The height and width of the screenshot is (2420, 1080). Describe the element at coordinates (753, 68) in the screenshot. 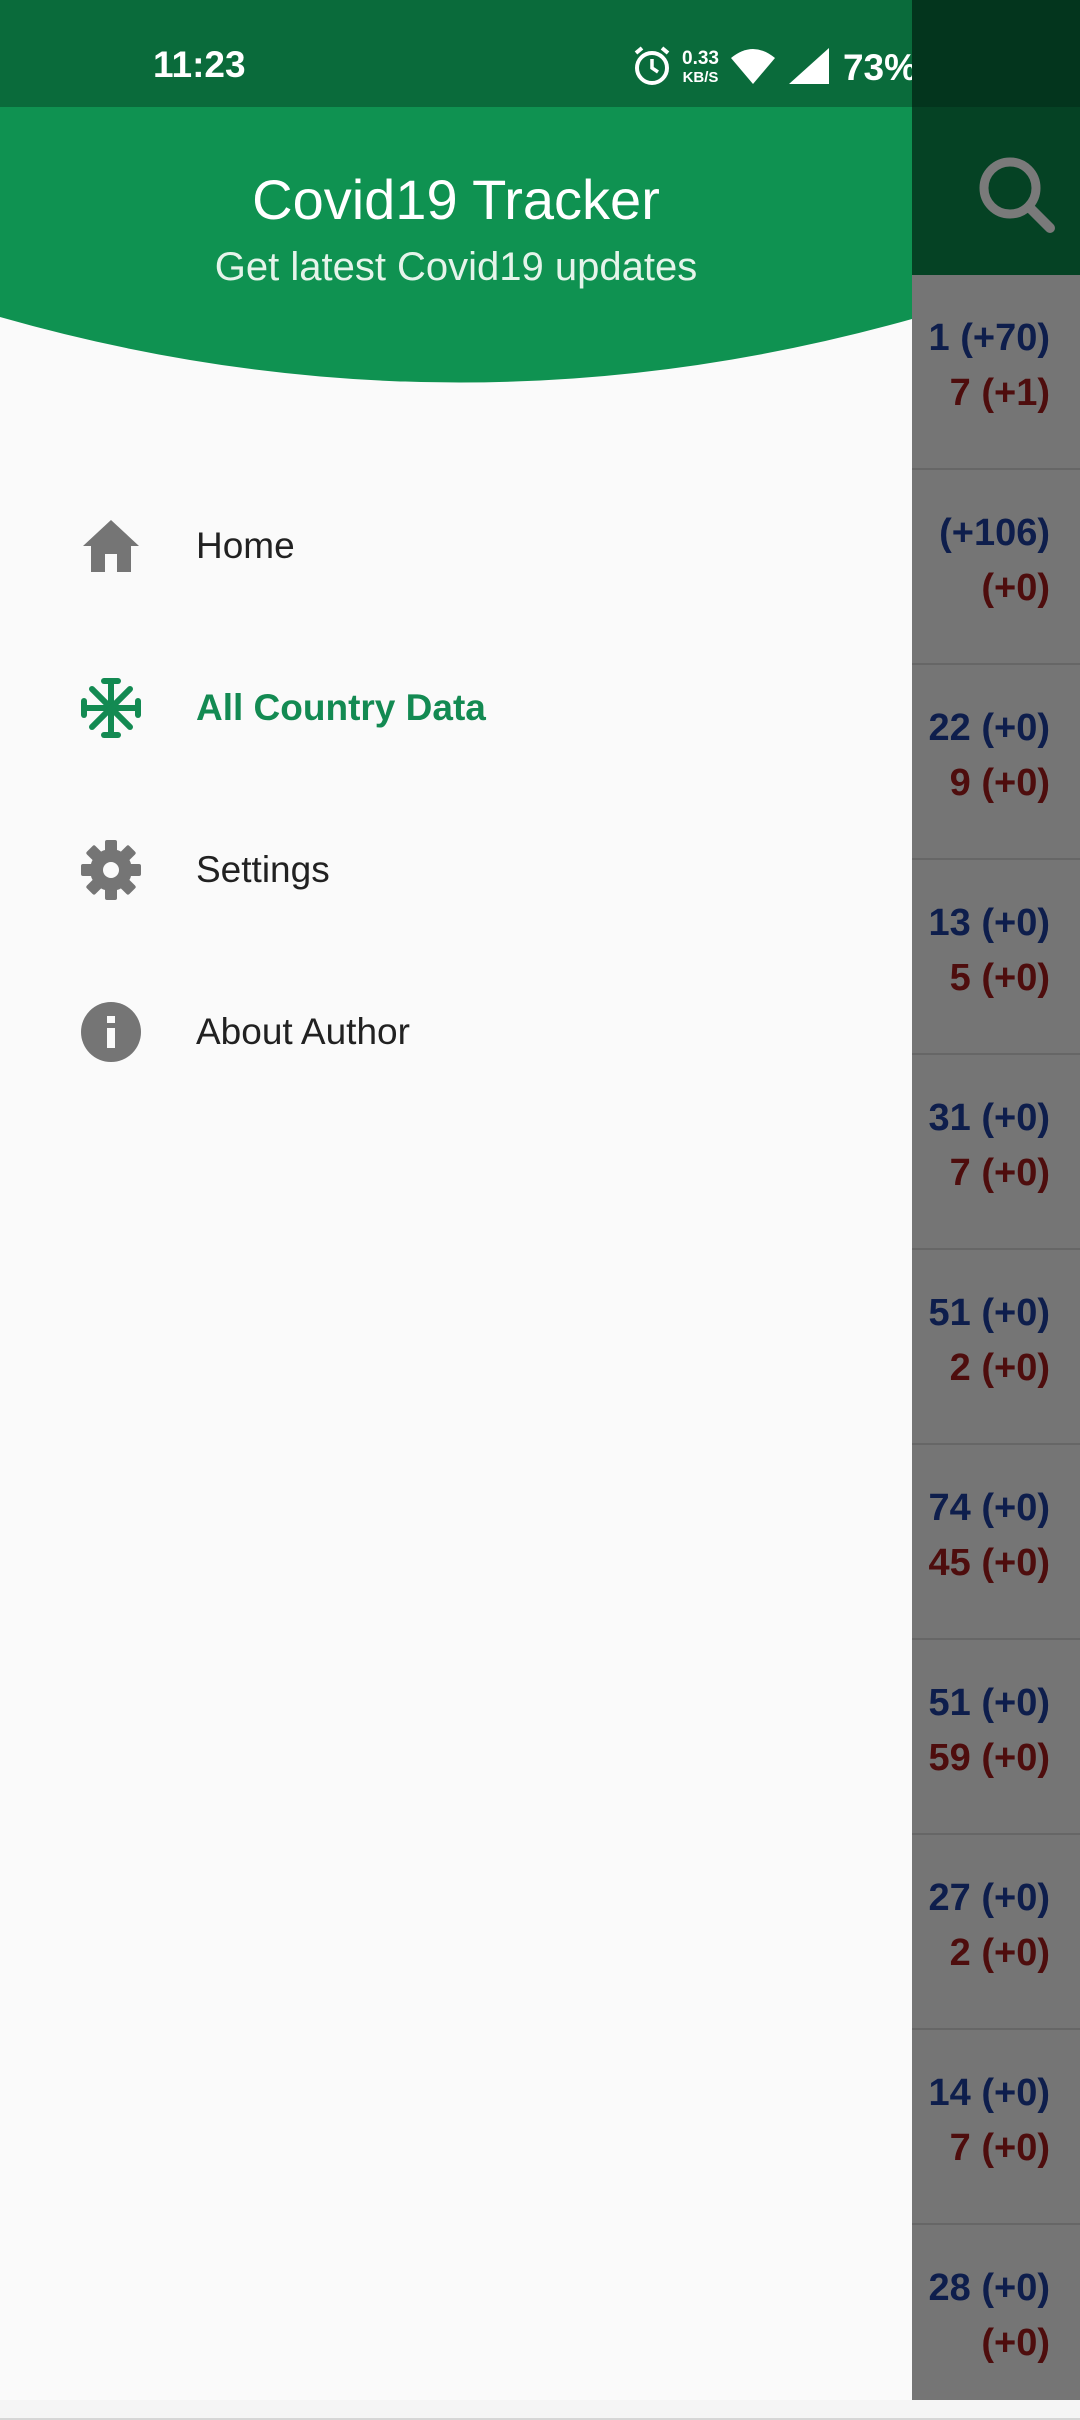

I see `wifi-icon` at that location.